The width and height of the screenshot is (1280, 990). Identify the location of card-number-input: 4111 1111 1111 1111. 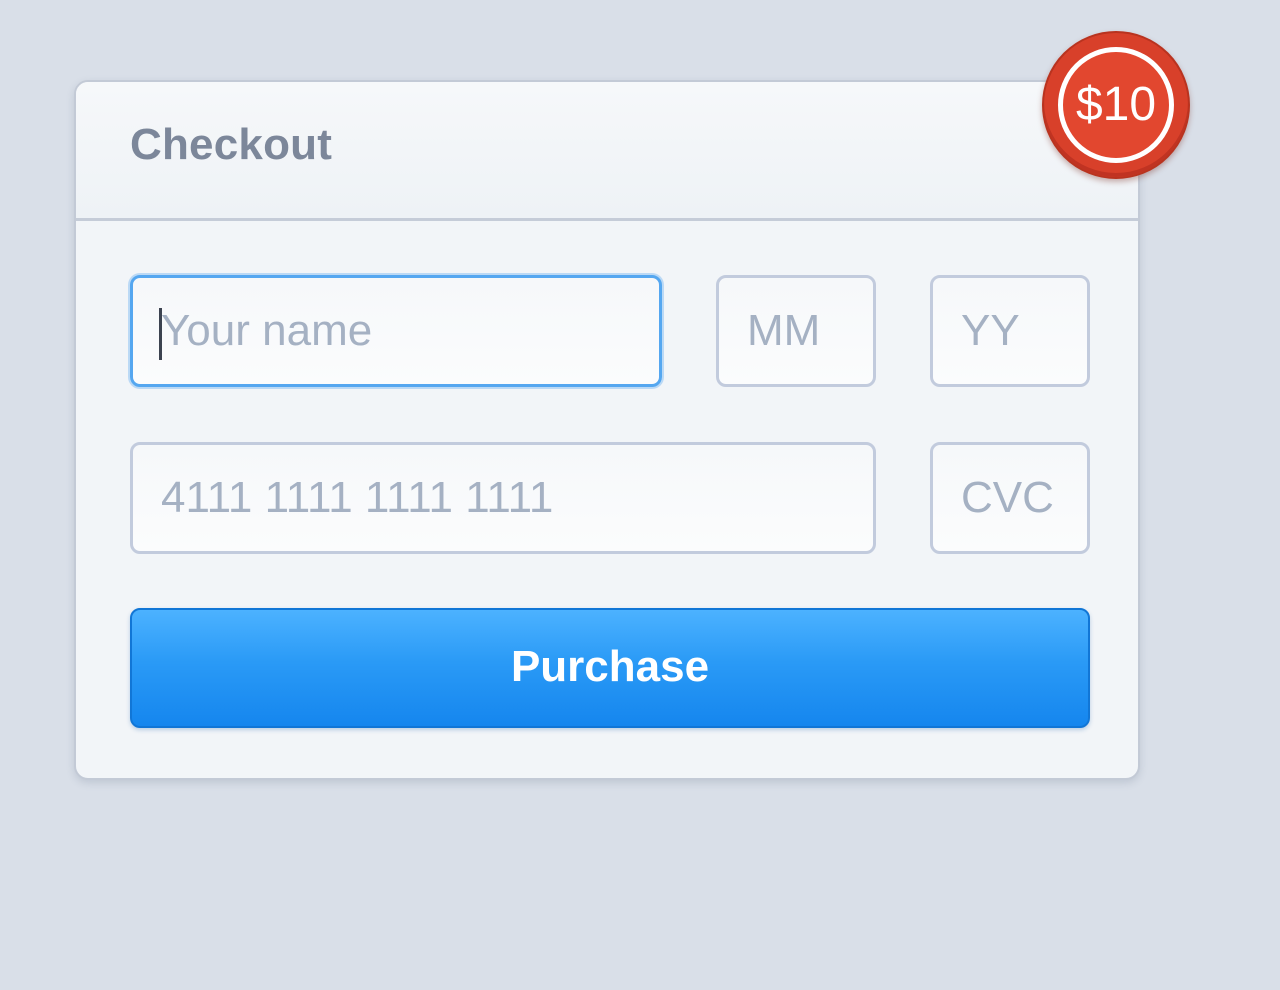
(503, 498).